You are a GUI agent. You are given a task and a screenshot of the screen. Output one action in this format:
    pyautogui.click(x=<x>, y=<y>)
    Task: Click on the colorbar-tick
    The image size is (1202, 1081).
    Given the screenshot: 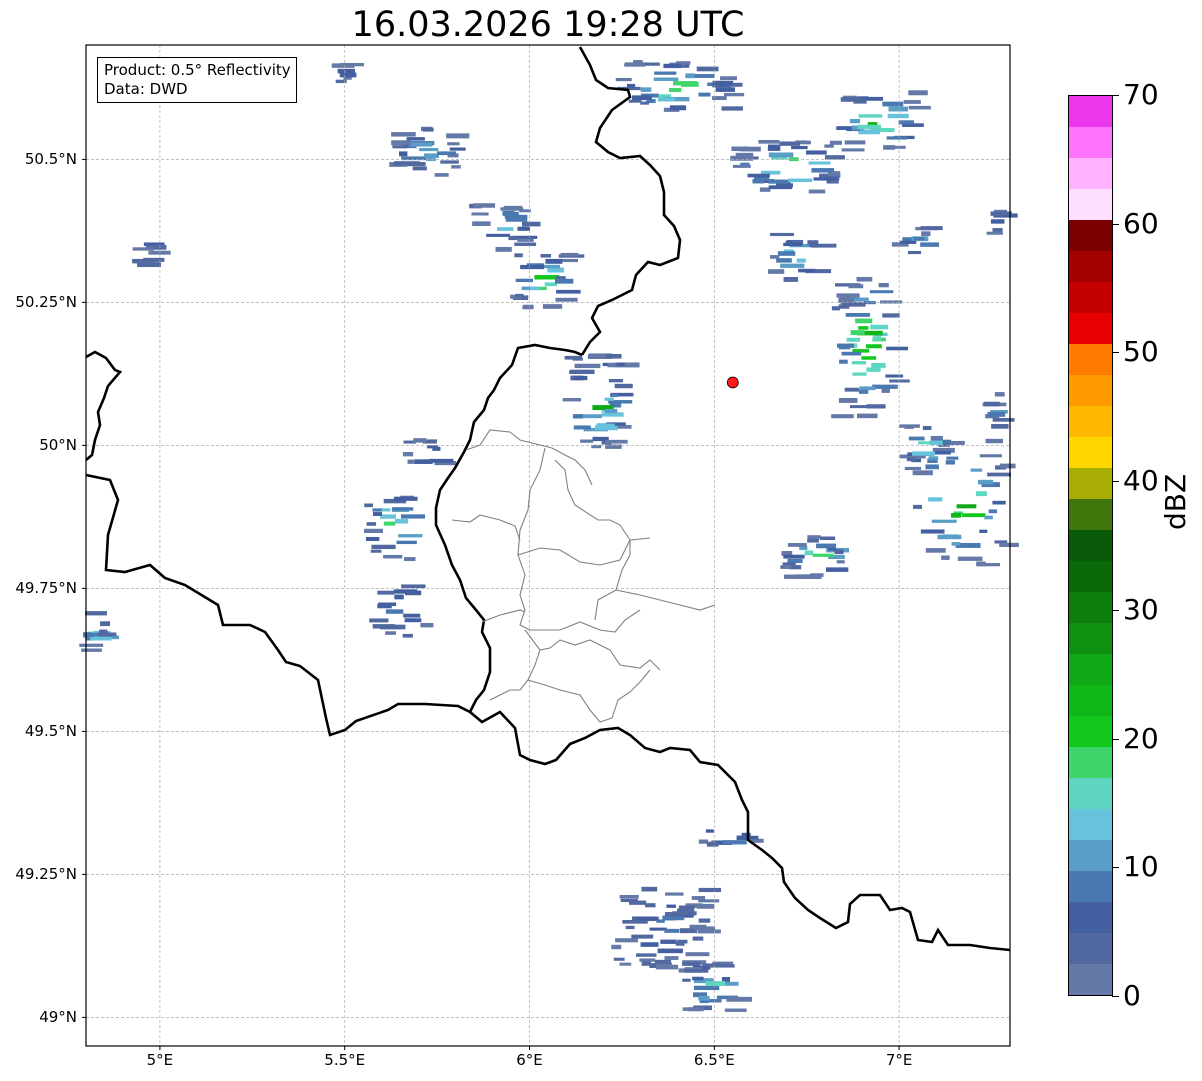 What is the action you would take?
    pyautogui.click(x=1115, y=868)
    